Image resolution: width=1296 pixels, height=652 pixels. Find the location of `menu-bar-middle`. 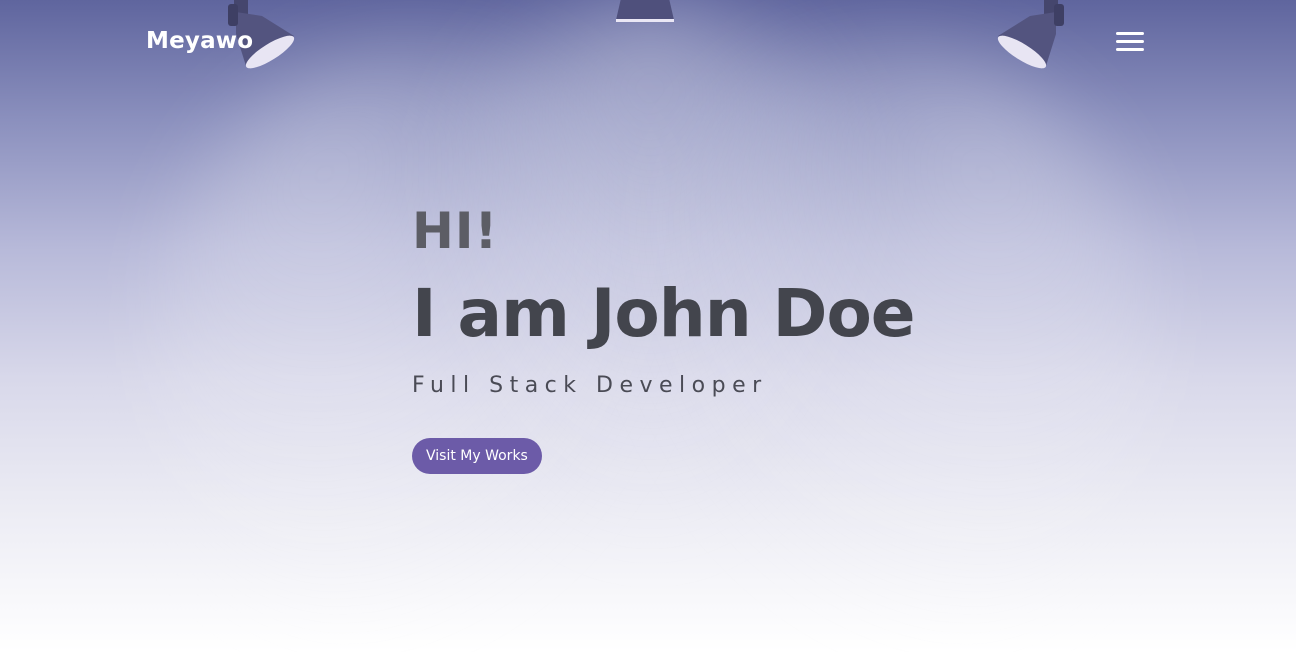

menu-bar-middle is located at coordinates (1130, 41).